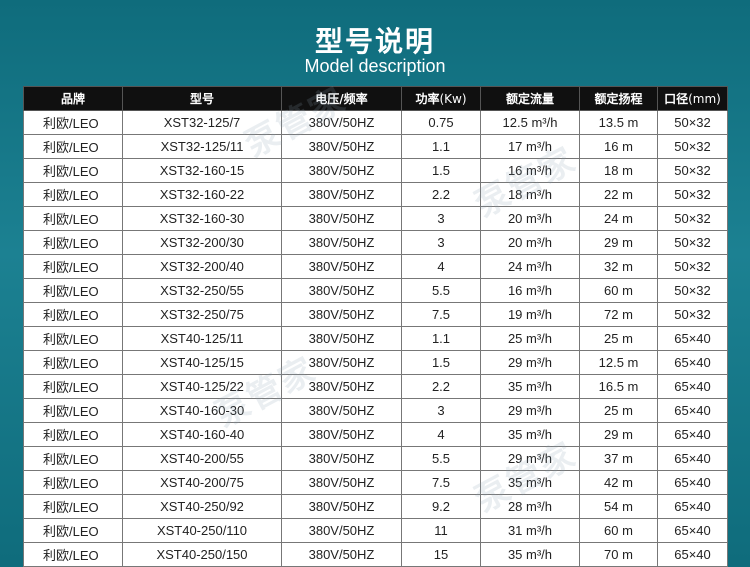 Image resolution: width=750 pixels, height=567 pixels. What do you see at coordinates (202, 506) in the screenshot?
I see `model-cell: XST40-250/92` at bounding box center [202, 506].